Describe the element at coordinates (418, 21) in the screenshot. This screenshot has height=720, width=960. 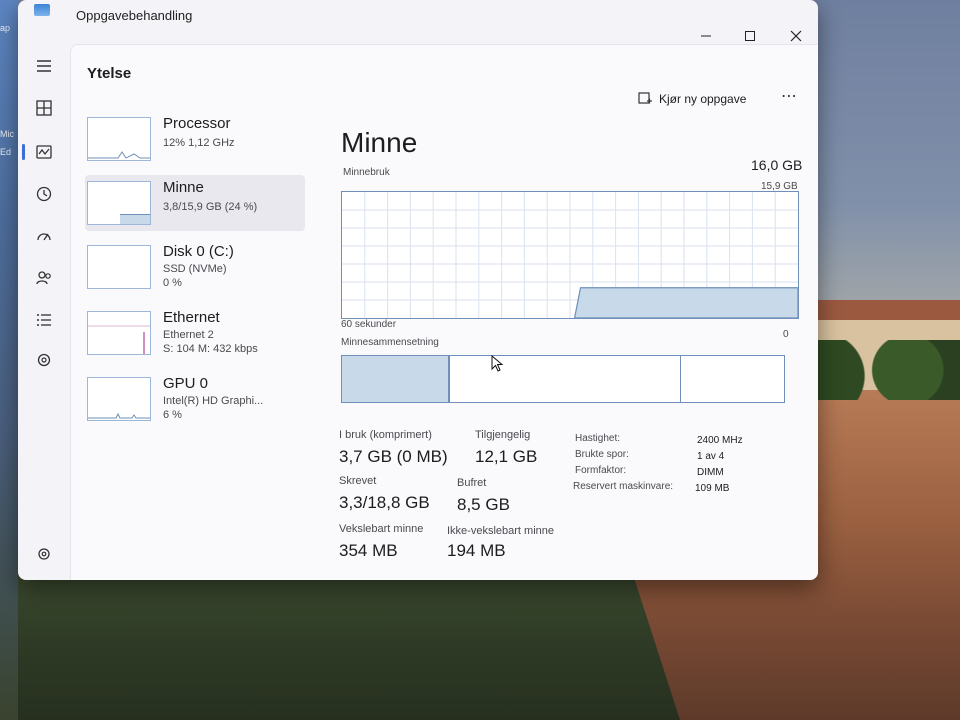
I see `title-bar: Oppgavebehandling` at that location.